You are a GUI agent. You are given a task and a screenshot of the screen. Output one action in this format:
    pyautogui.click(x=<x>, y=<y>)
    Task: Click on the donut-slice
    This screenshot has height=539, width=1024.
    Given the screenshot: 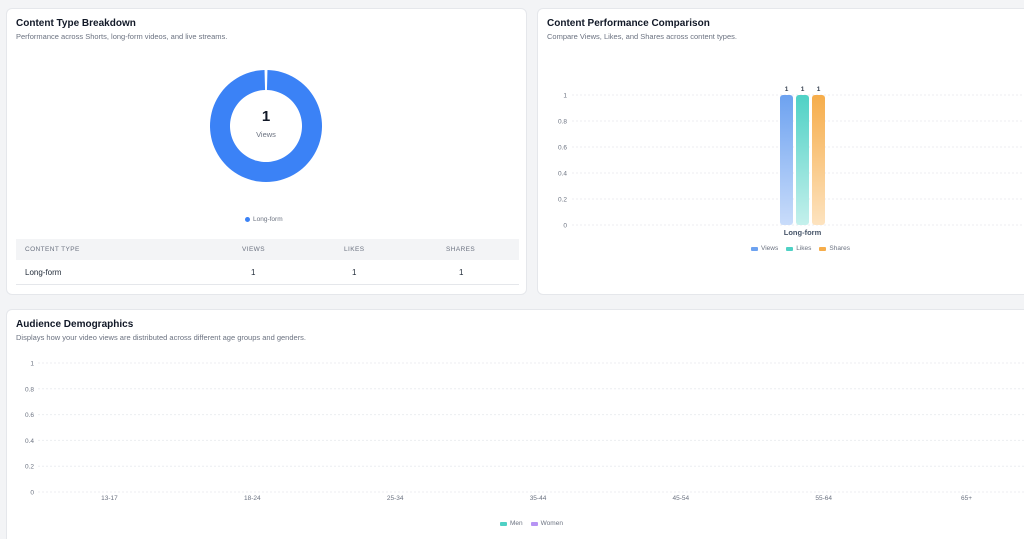 What is the action you would take?
    pyautogui.click(x=266, y=126)
    